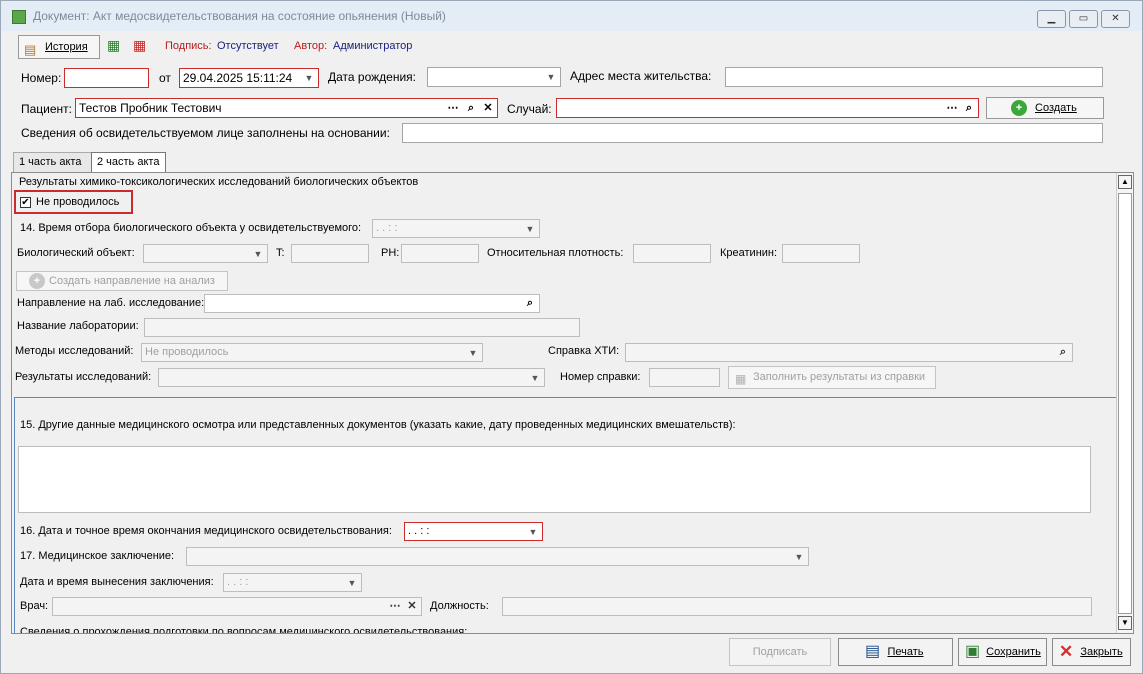 This screenshot has width=1143, height=674. I want to click on tab-part1: 1 часть акта, so click(52, 162).